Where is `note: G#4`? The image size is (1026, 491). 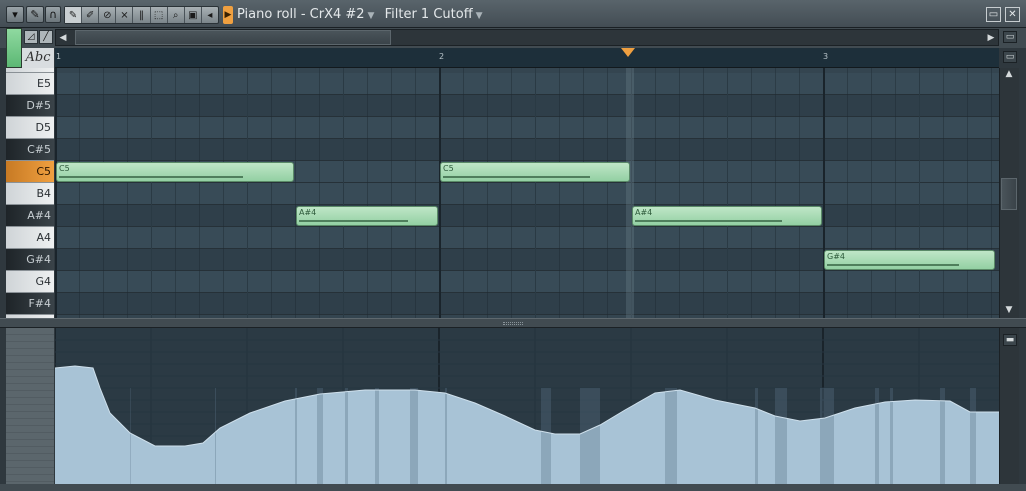
note: G#4 is located at coordinates (909, 260).